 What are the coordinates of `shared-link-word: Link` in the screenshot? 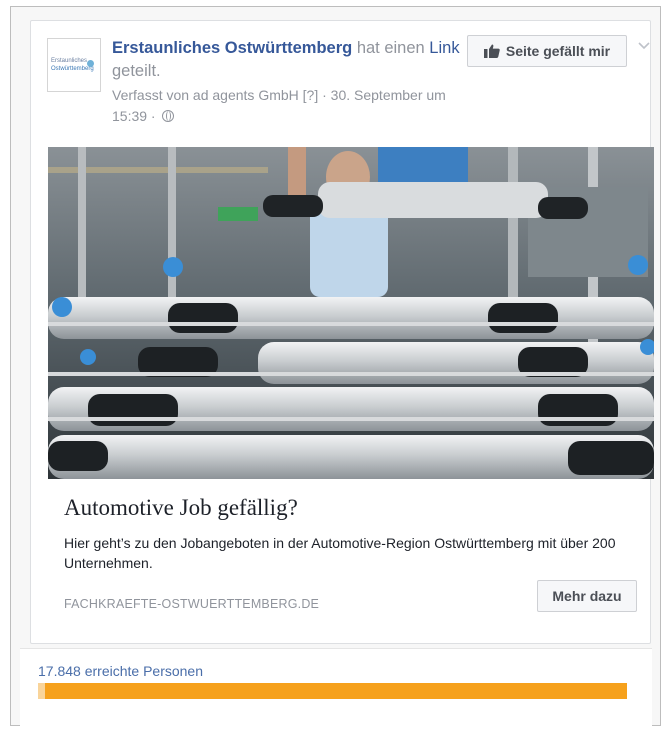 It's located at (444, 48).